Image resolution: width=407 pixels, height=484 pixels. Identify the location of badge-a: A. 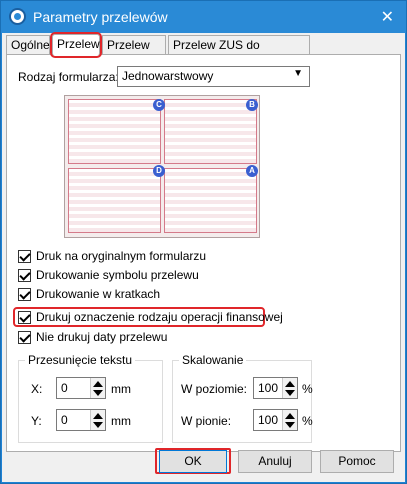
(252, 171).